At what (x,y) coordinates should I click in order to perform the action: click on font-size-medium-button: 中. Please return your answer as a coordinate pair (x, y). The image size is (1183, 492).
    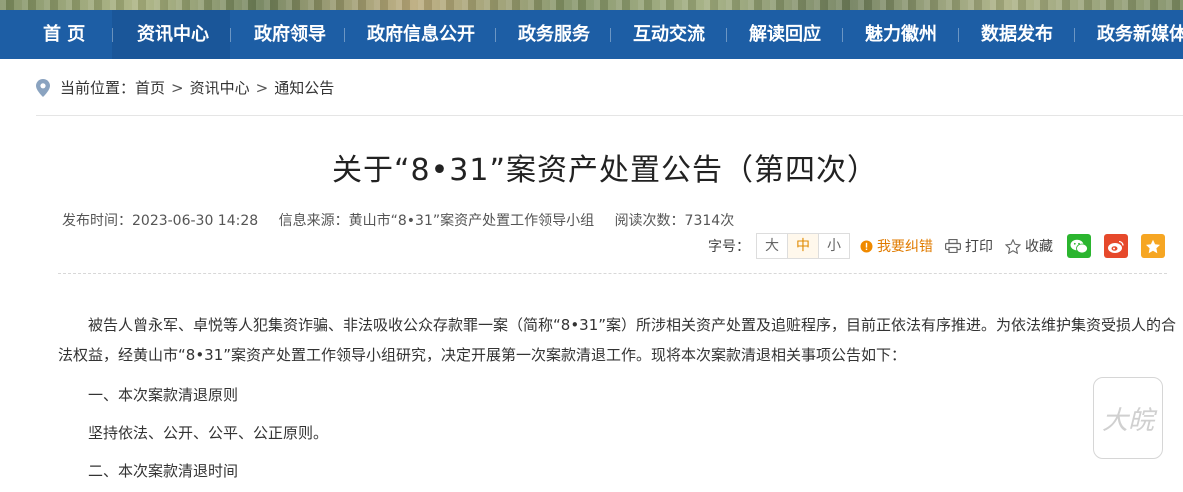
    Looking at the image, I should click on (803, 246).